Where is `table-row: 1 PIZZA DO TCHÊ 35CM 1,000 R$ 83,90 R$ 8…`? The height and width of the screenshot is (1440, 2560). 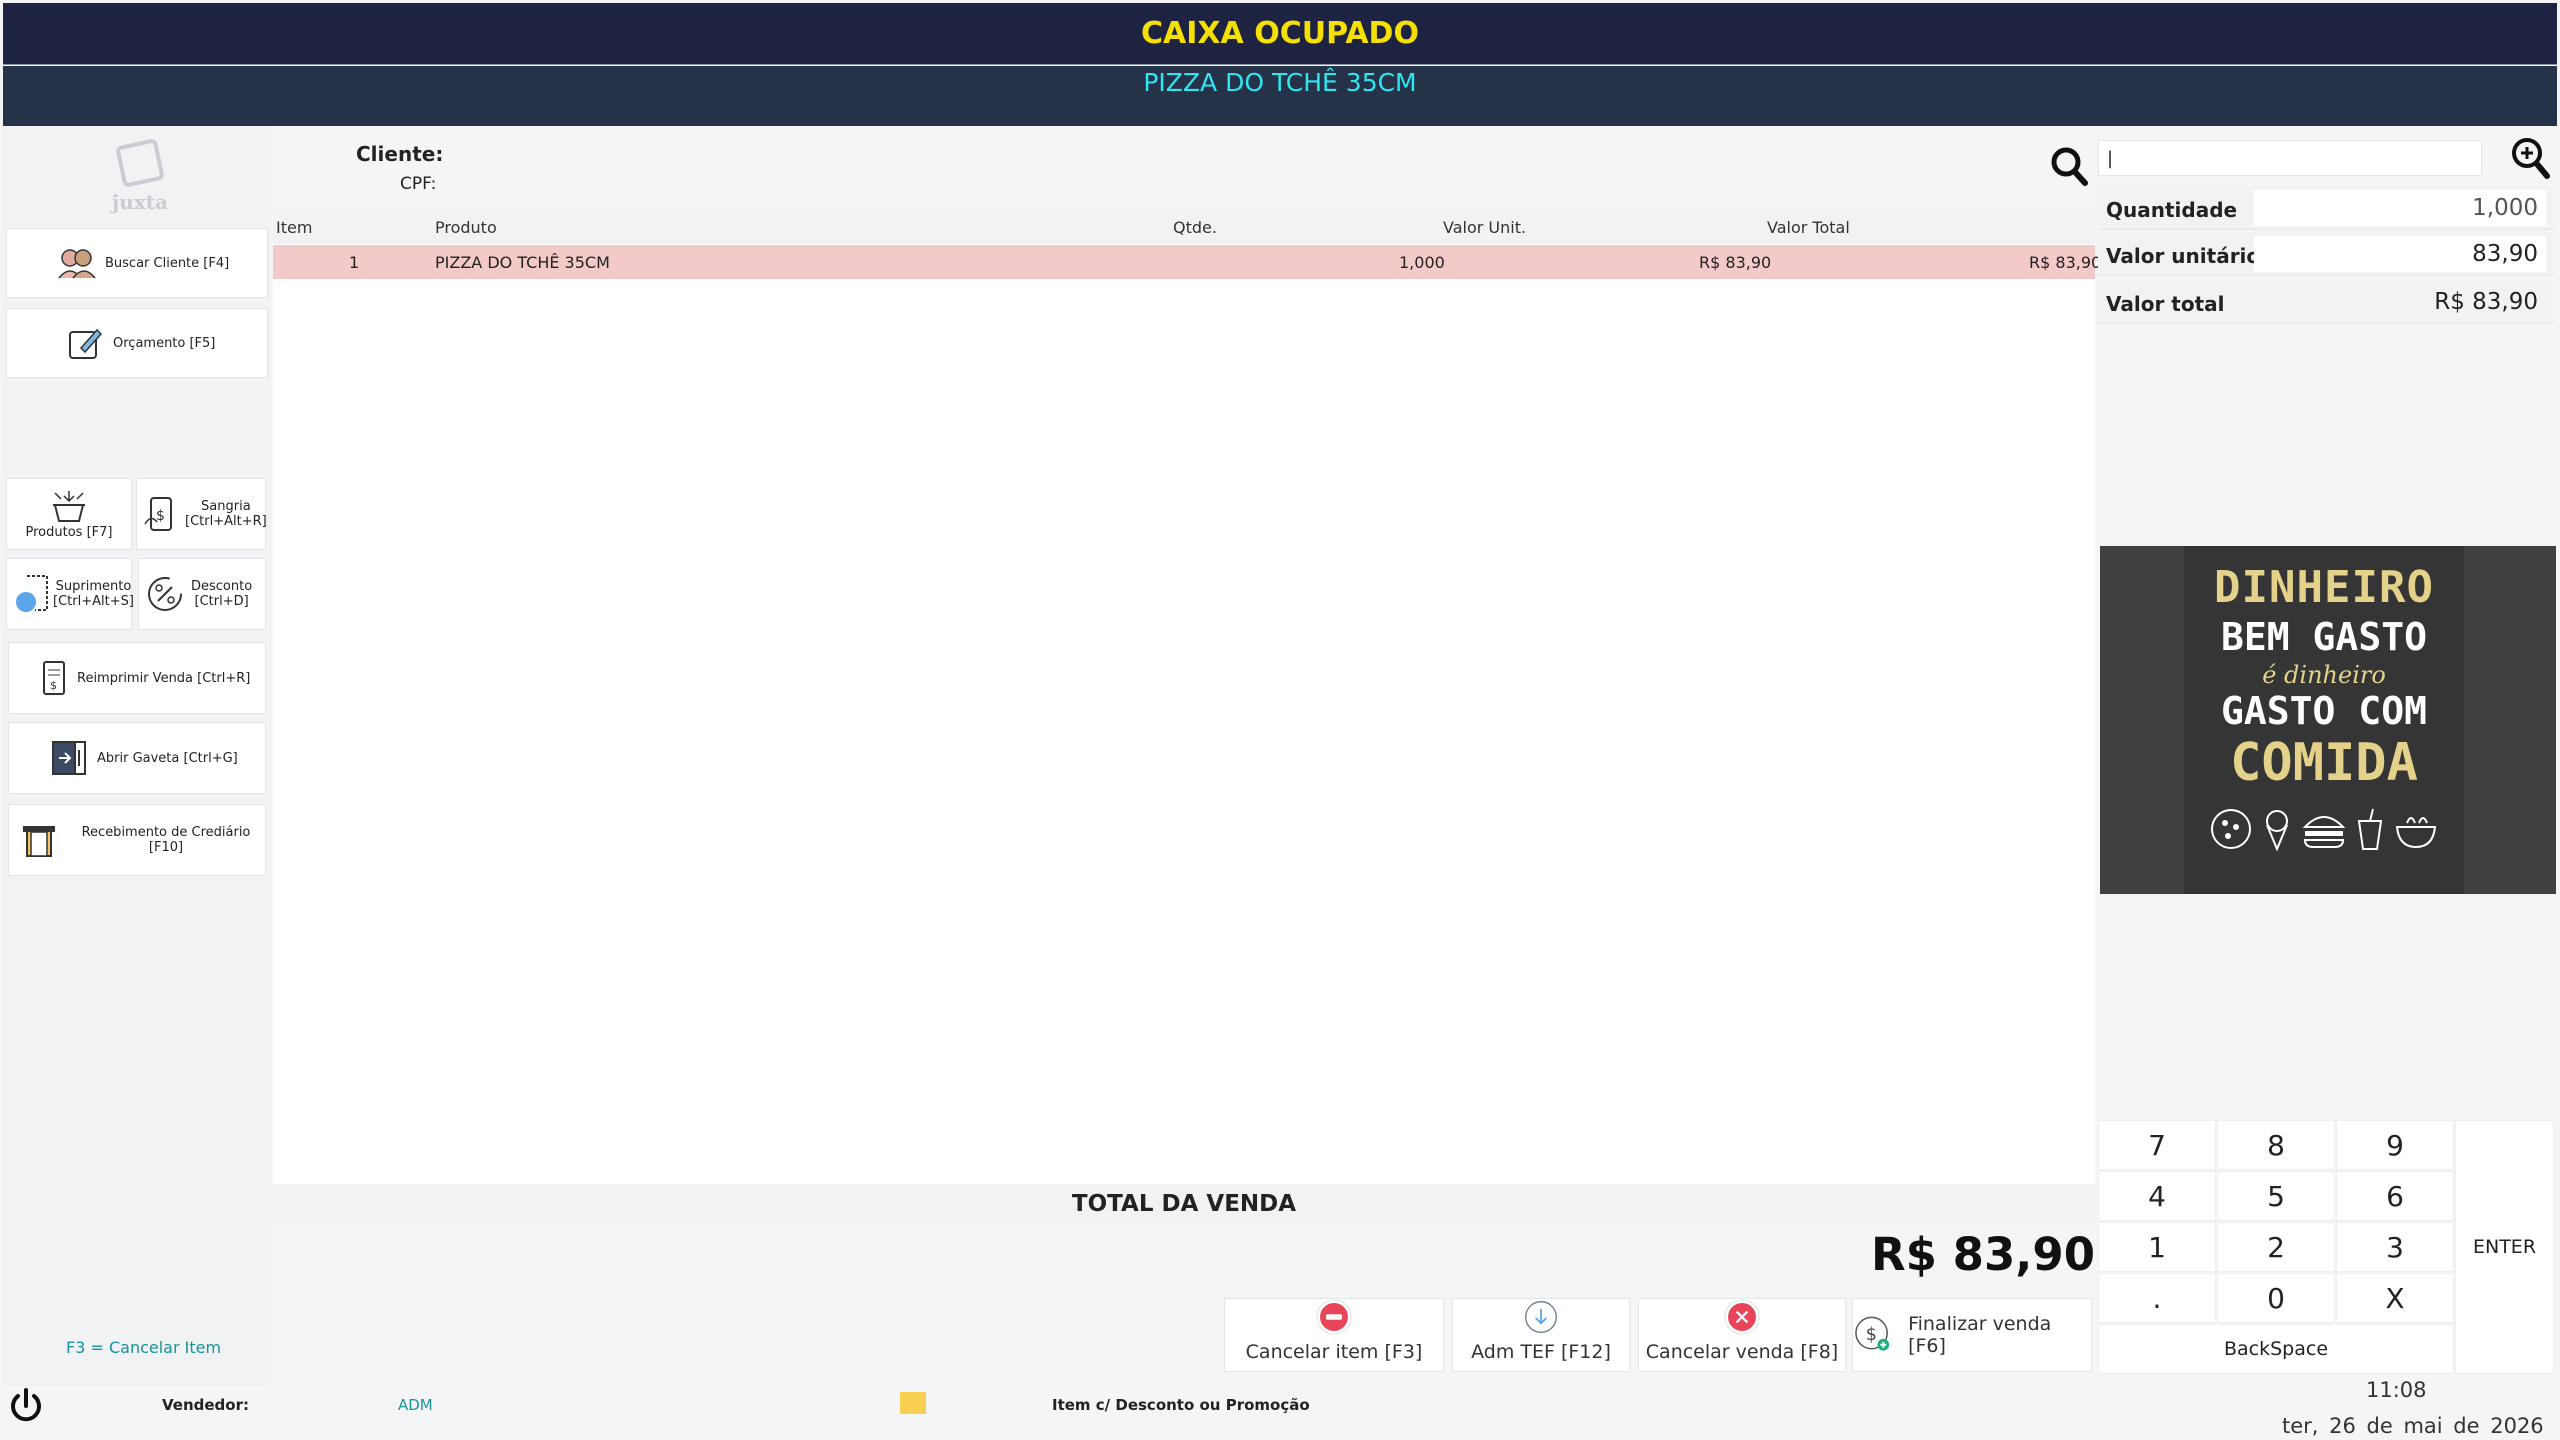
table-row: 1 PIZZA DO TCHÊ 35CM 1,000 R$ 83,90 R$ 8… is located at coordinates (1187, 262).